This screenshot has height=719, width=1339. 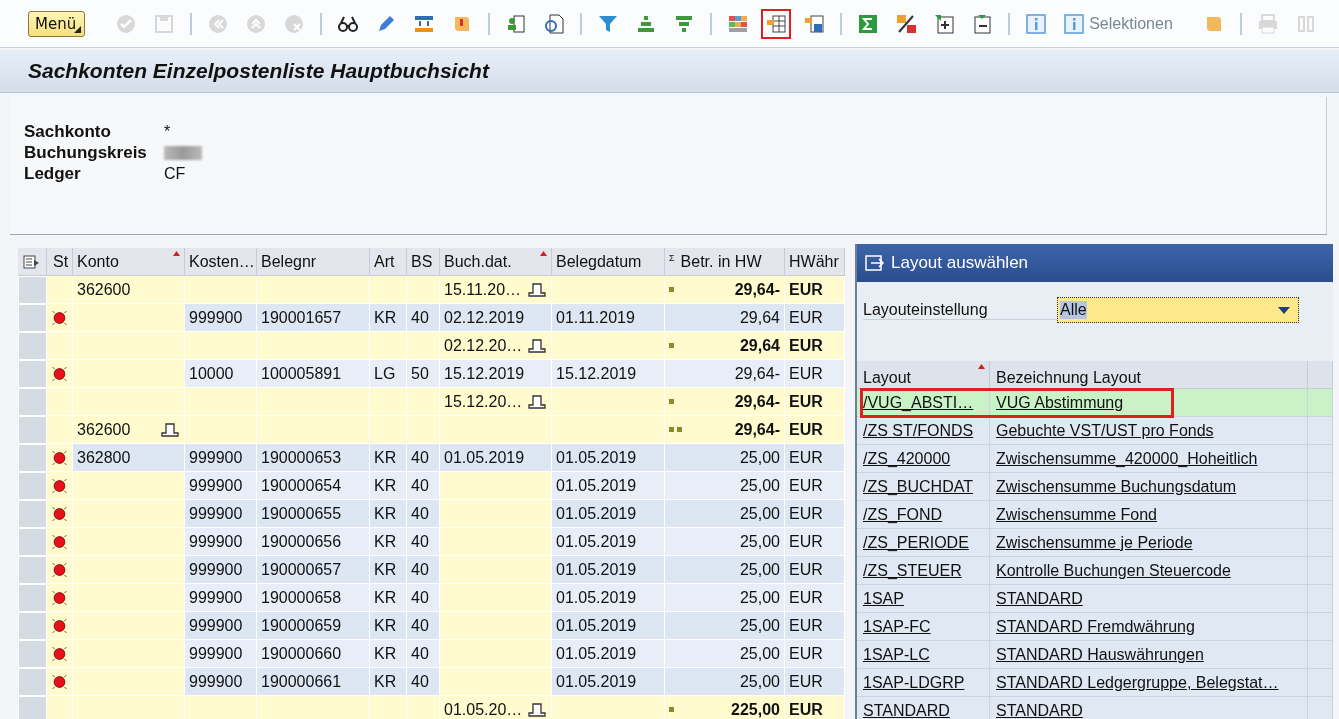 I want to click on expand-icon, so click(x=944, y=23).